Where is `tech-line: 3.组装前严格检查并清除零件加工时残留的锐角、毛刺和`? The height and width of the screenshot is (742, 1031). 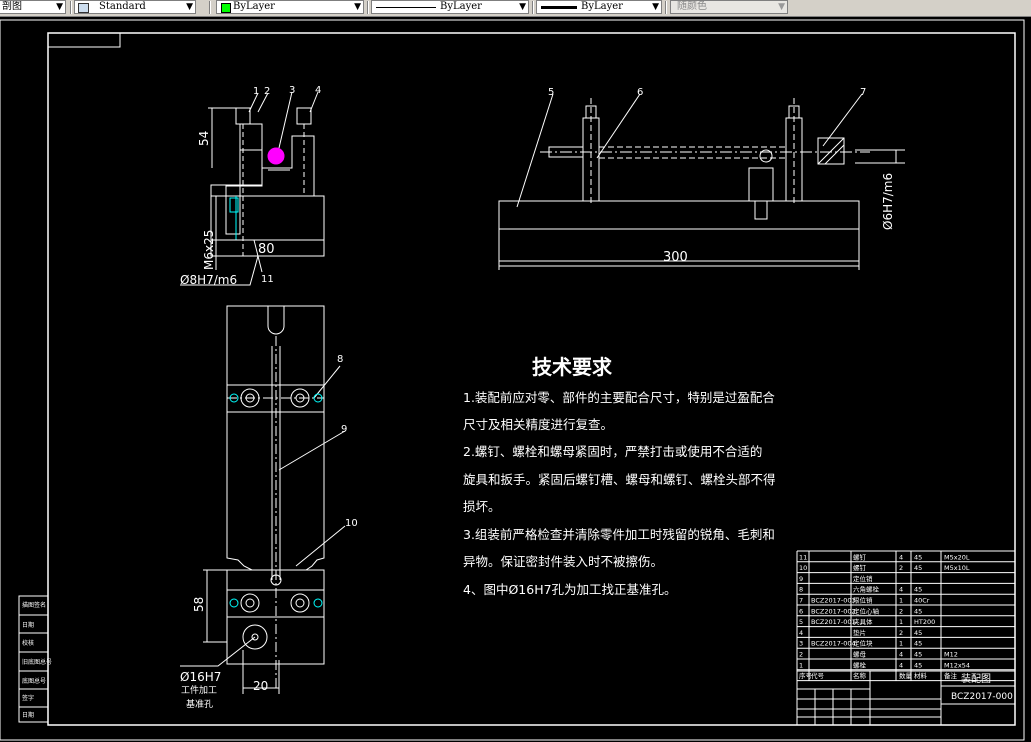
tech-line: 3.组装前严格检查并清除零件加工时残留的锐角、毛刺和 is located at coordinates (619, 534).